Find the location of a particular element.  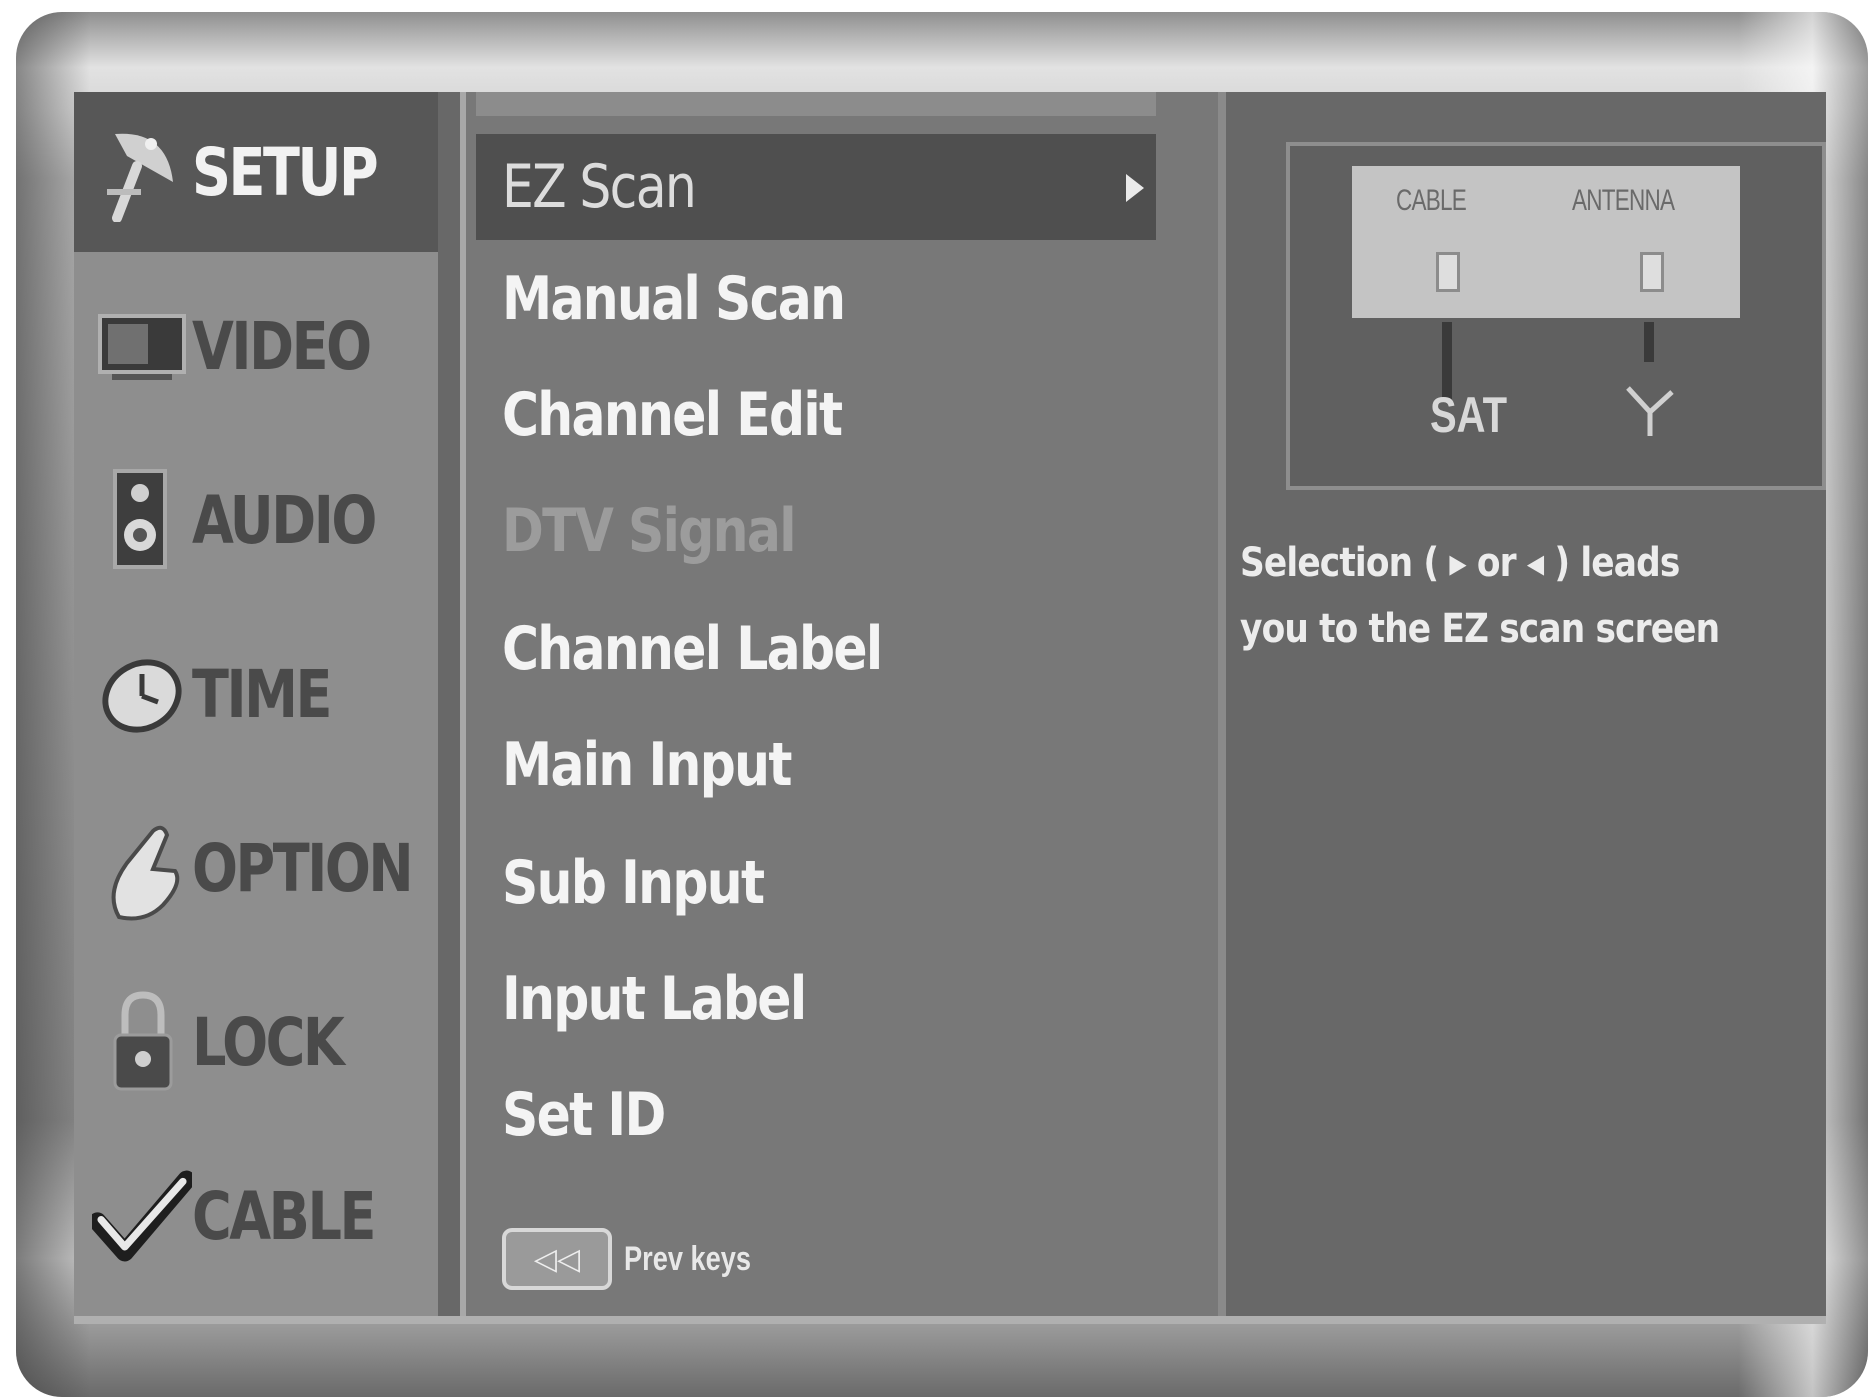

tv-back-panel: CABLE ANTENNA is located at coordinates (1546, 242).